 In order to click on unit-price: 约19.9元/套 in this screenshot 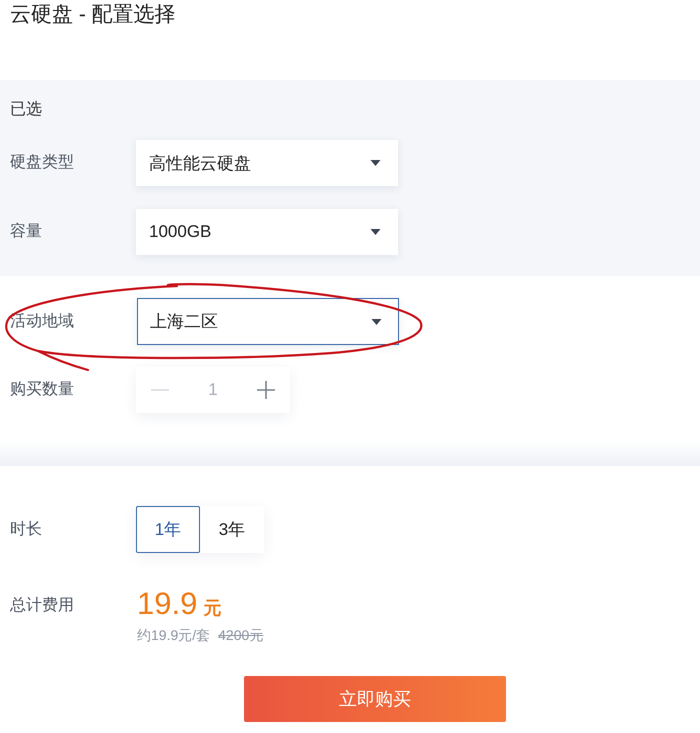, I will do `click(173, 635)`.